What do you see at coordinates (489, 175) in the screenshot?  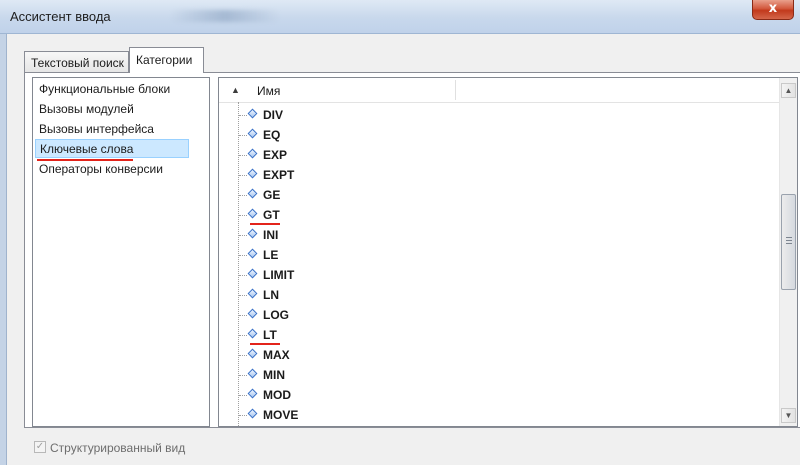 I see `tree-item: EXPT` at bounding box center [489, 175].